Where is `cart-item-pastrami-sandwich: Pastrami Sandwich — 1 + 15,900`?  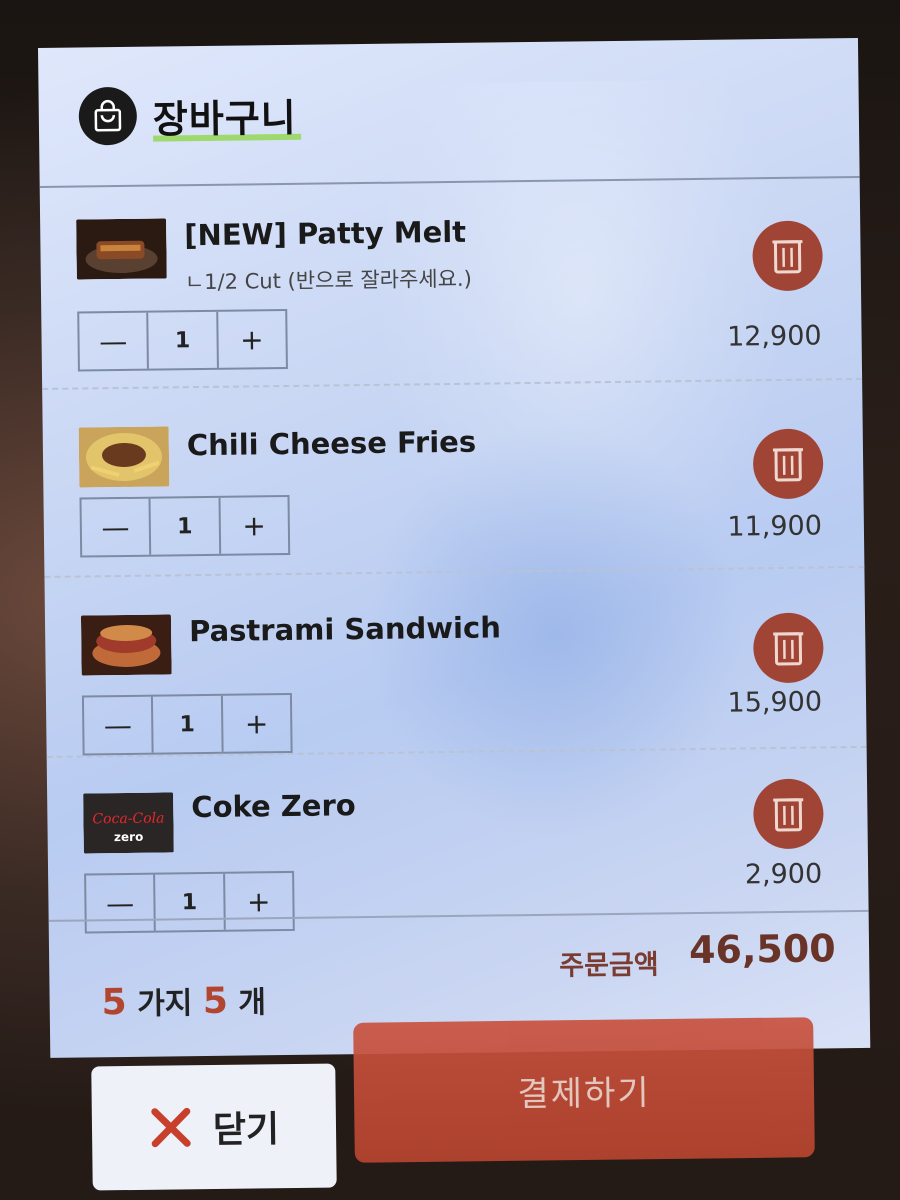
cart-item-pastrami-sandwich: Pastrami Sandwich — 1 + 15,900 is located at coordinates (456, 670).